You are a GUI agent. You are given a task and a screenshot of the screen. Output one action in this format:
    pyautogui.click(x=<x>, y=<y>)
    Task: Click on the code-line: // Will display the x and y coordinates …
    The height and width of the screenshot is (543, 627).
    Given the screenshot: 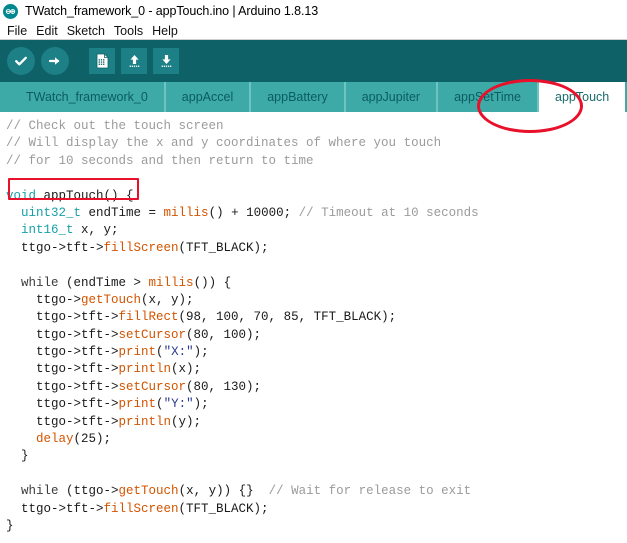 What is the action you would take?
    pyautogui.click(x=316, y=143)
    